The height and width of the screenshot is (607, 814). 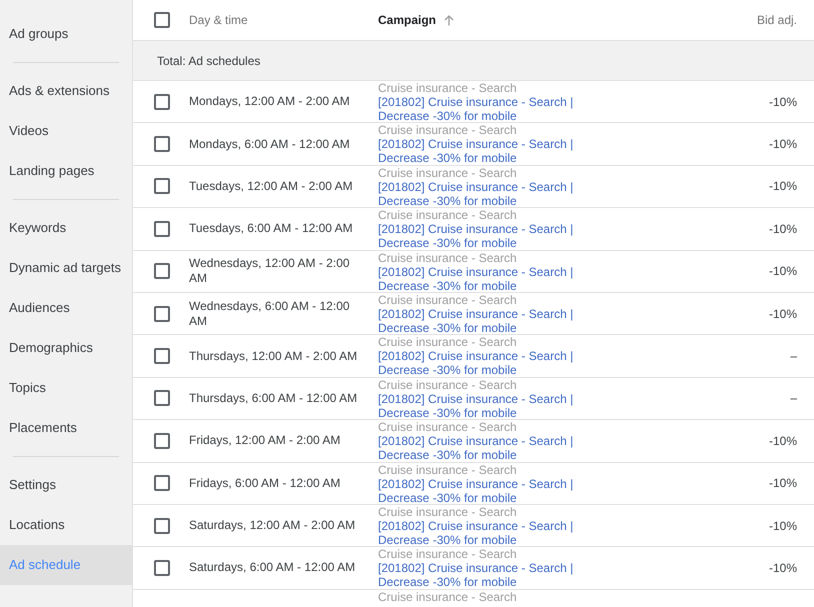 I want to click on column-header: Bid adj., so click(x=776, y=20).